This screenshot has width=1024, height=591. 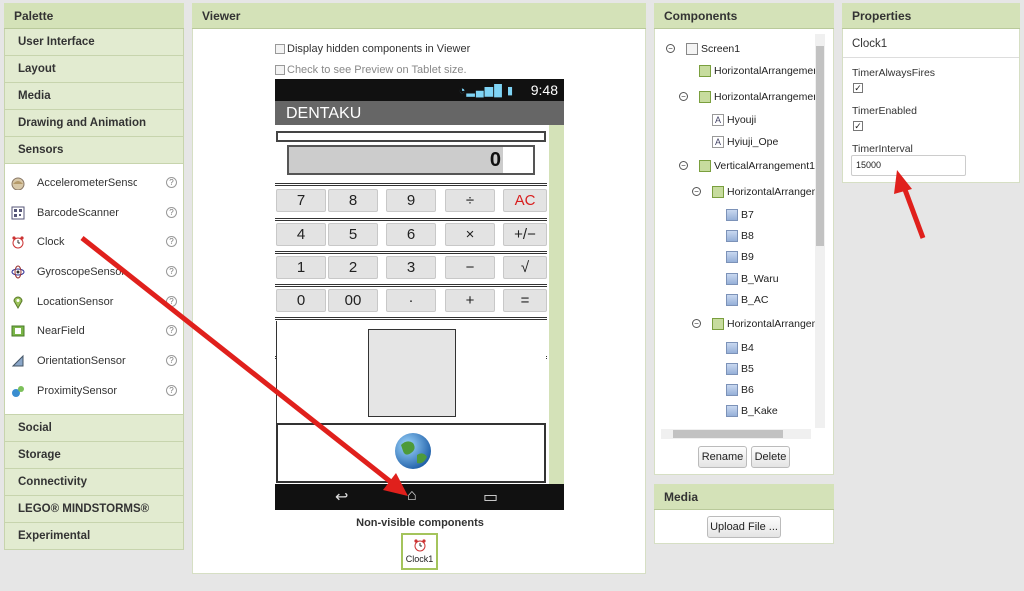 I want to click on display-value: 0, so click(x=495, y=160).